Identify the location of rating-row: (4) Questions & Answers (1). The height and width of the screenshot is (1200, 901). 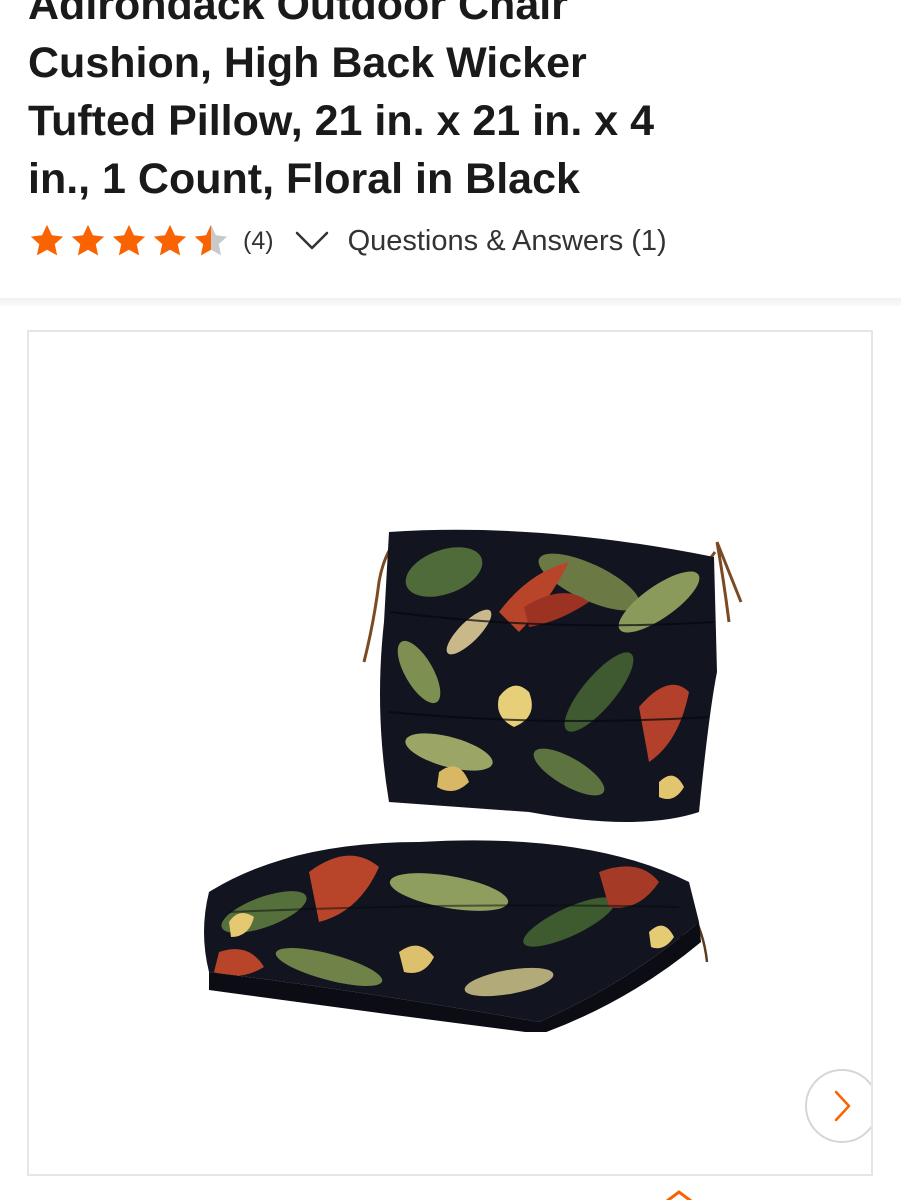
(347, 241).